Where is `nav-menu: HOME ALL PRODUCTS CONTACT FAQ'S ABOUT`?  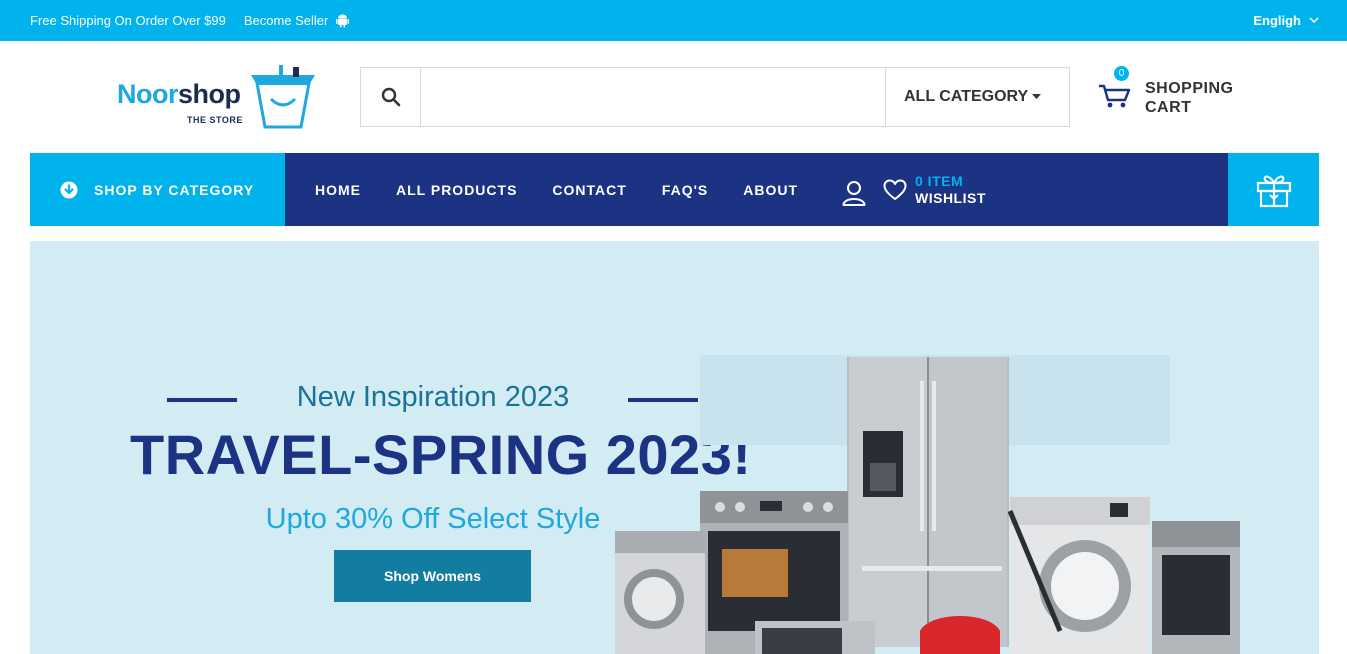 nav-menu: HOME ALL PRODUCTS CONTACT FAQ'S ABOUT is located at coordinates (556, 189).